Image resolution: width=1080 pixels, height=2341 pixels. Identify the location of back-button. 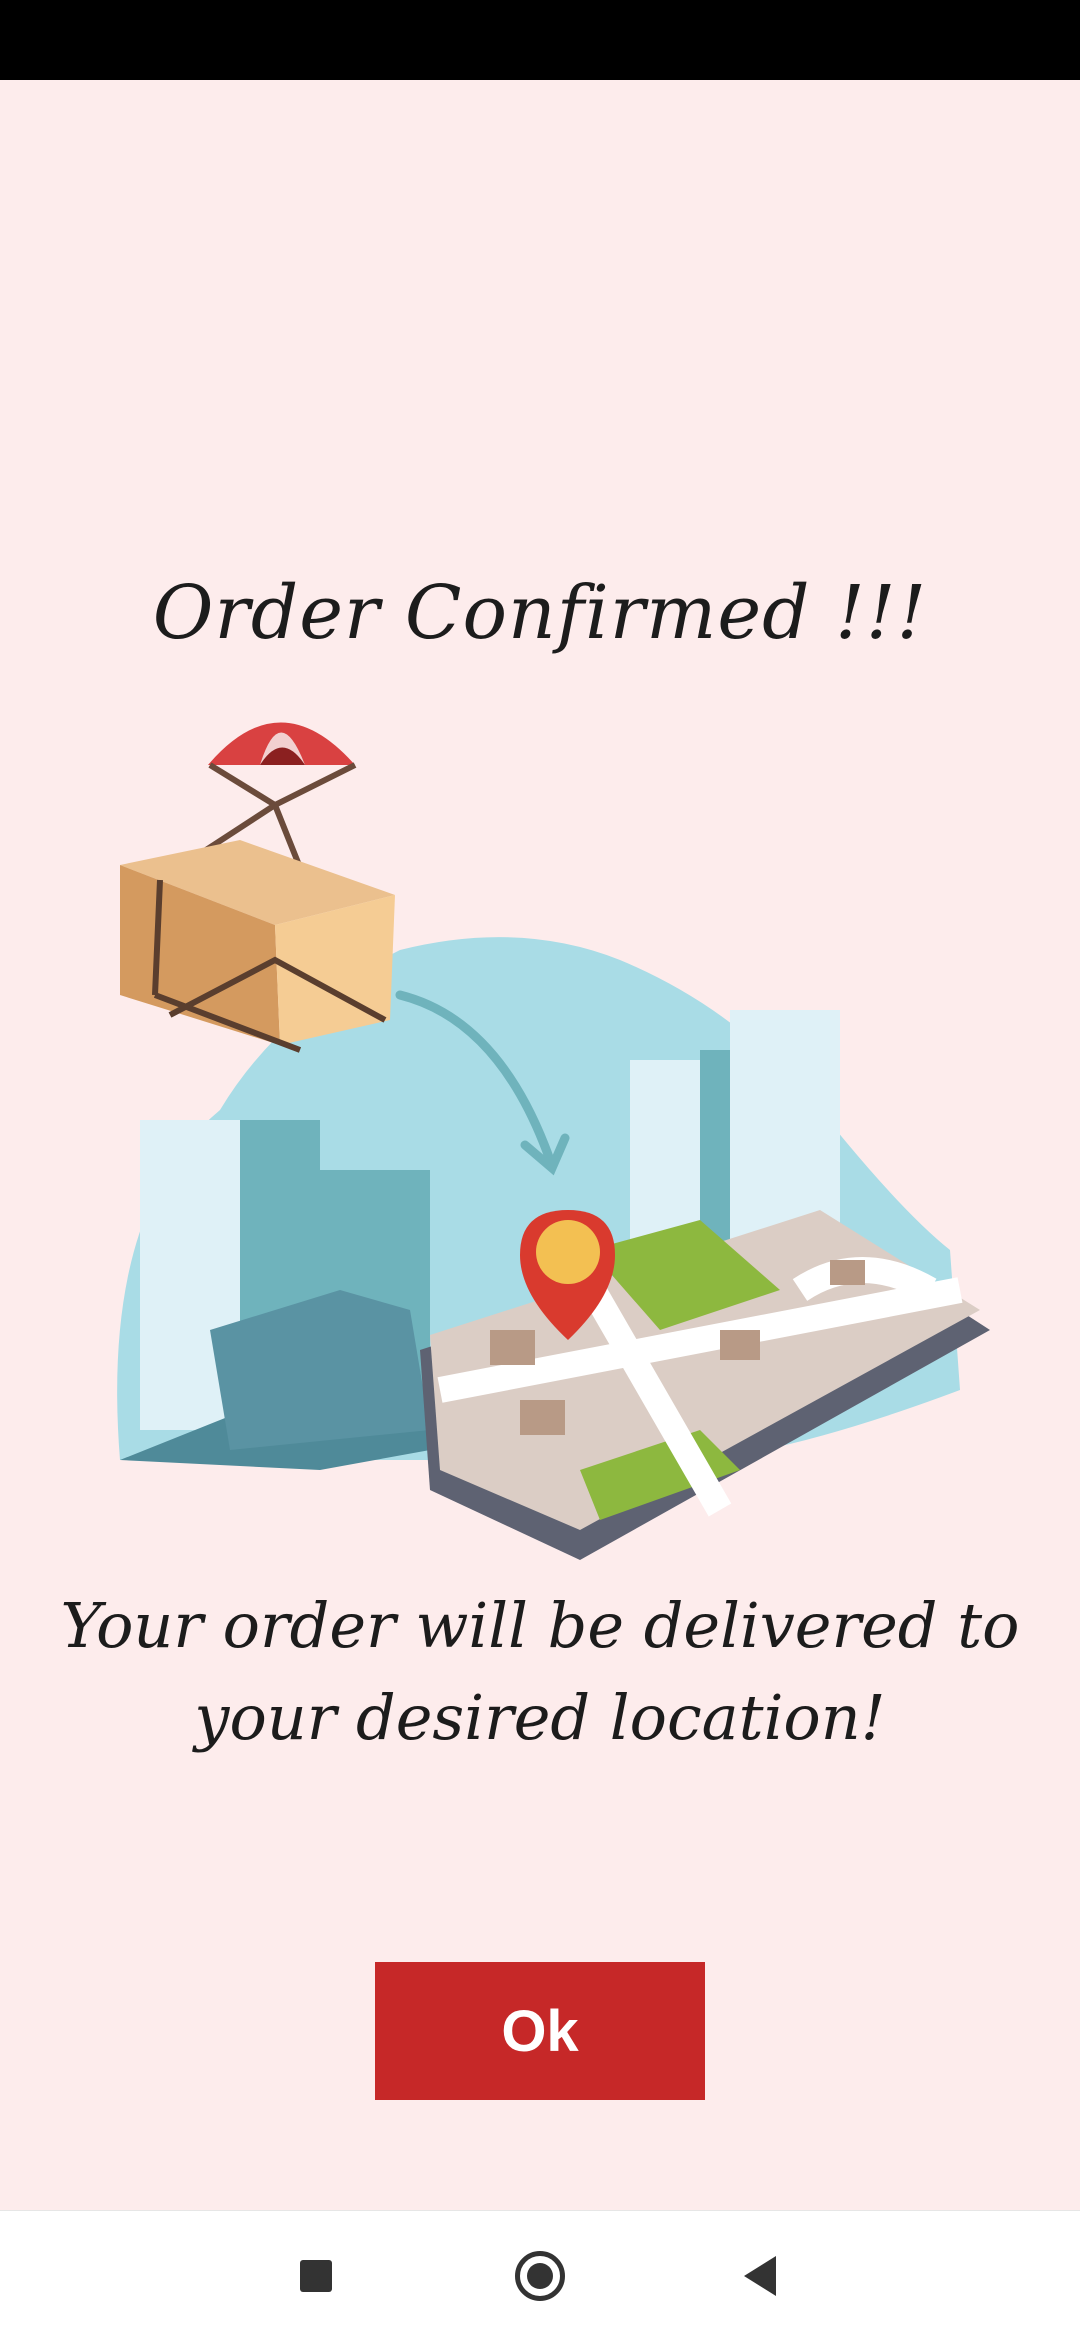
(760, 2276).